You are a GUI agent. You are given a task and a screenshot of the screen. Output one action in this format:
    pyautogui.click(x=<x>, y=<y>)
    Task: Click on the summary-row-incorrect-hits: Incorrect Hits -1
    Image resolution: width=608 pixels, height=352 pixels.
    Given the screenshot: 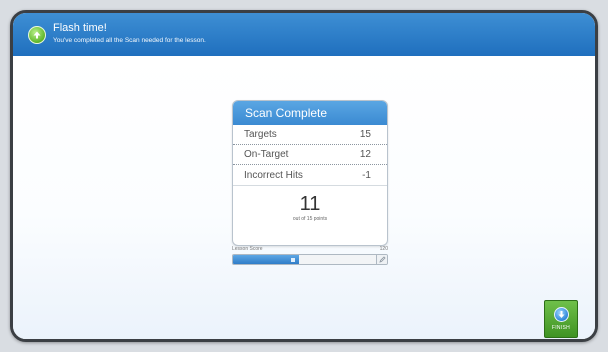 What is the action you would take?
    pyautogui.click(x=310, y=175)
    